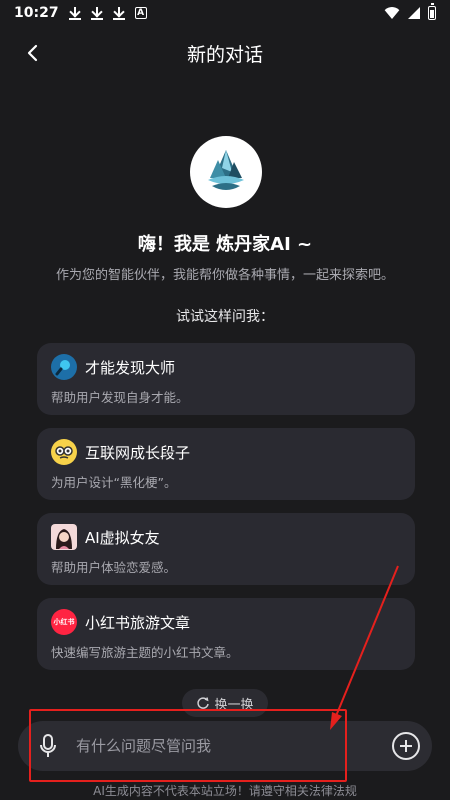 The width and height of the screenshot is (450, 800). I want to click on suggestion-desc: 帮助用户发现自身才能。, so click(120, 397).